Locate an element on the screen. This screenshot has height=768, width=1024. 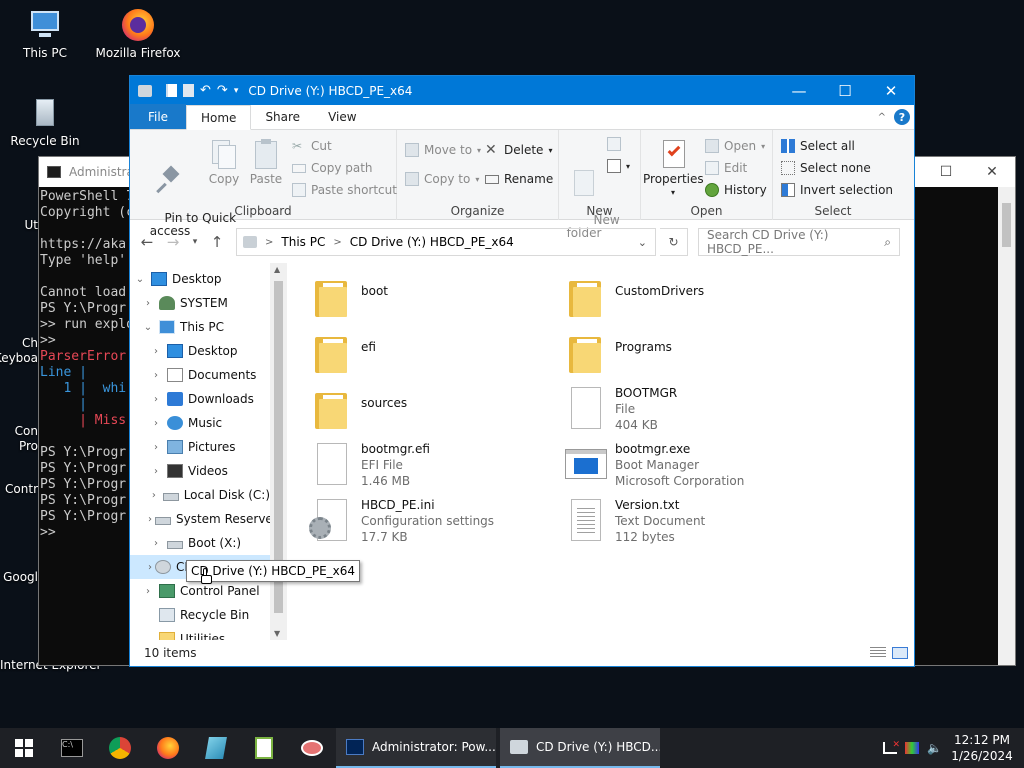
taskbar-cmd: C:\ is located at coordinates (72, 748).